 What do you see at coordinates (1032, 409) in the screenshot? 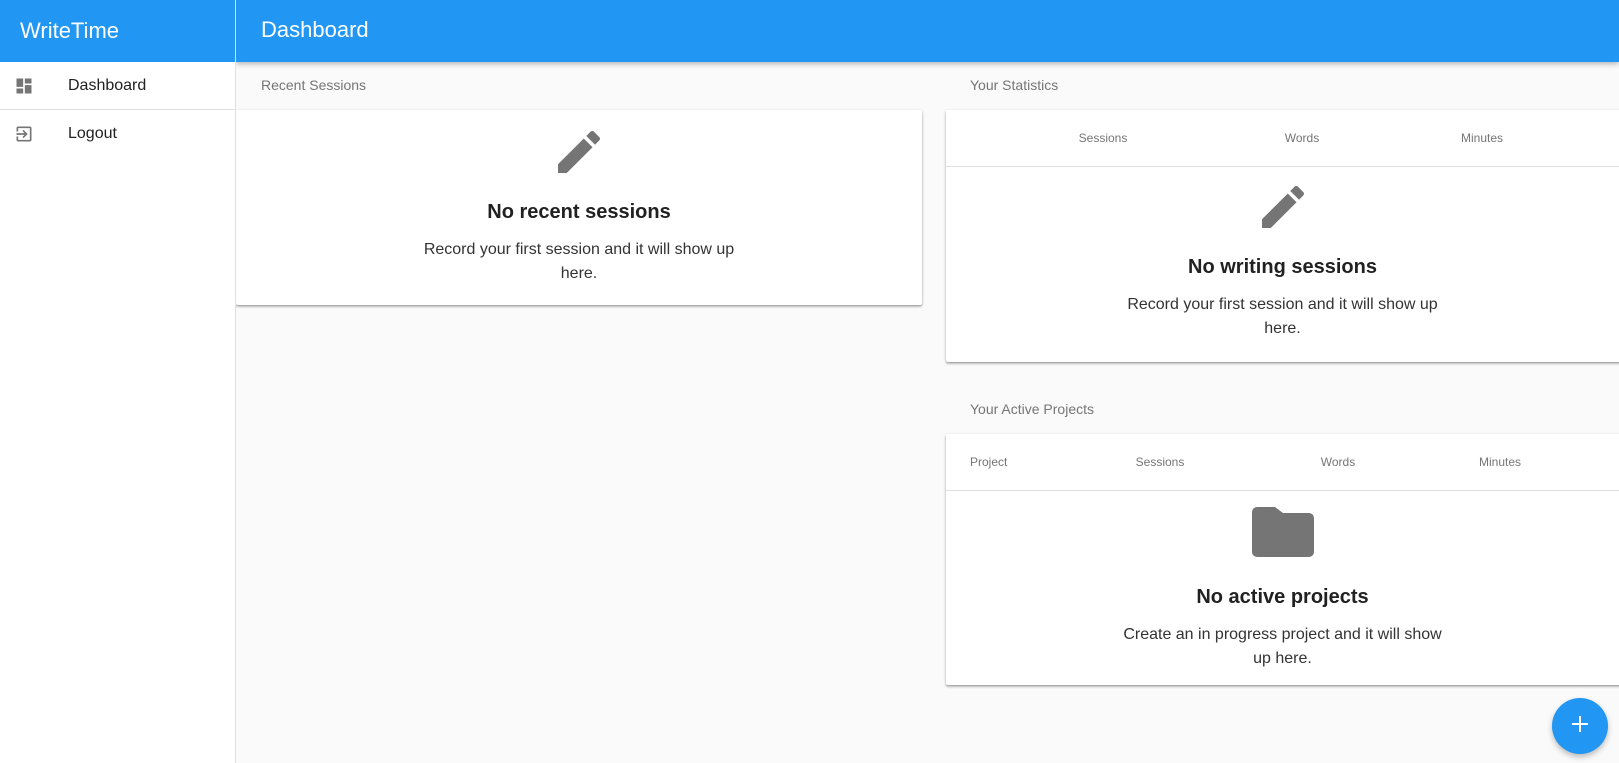
I see `active-projects-heading: Your Active Projects` at bounding box center [1032, 409].